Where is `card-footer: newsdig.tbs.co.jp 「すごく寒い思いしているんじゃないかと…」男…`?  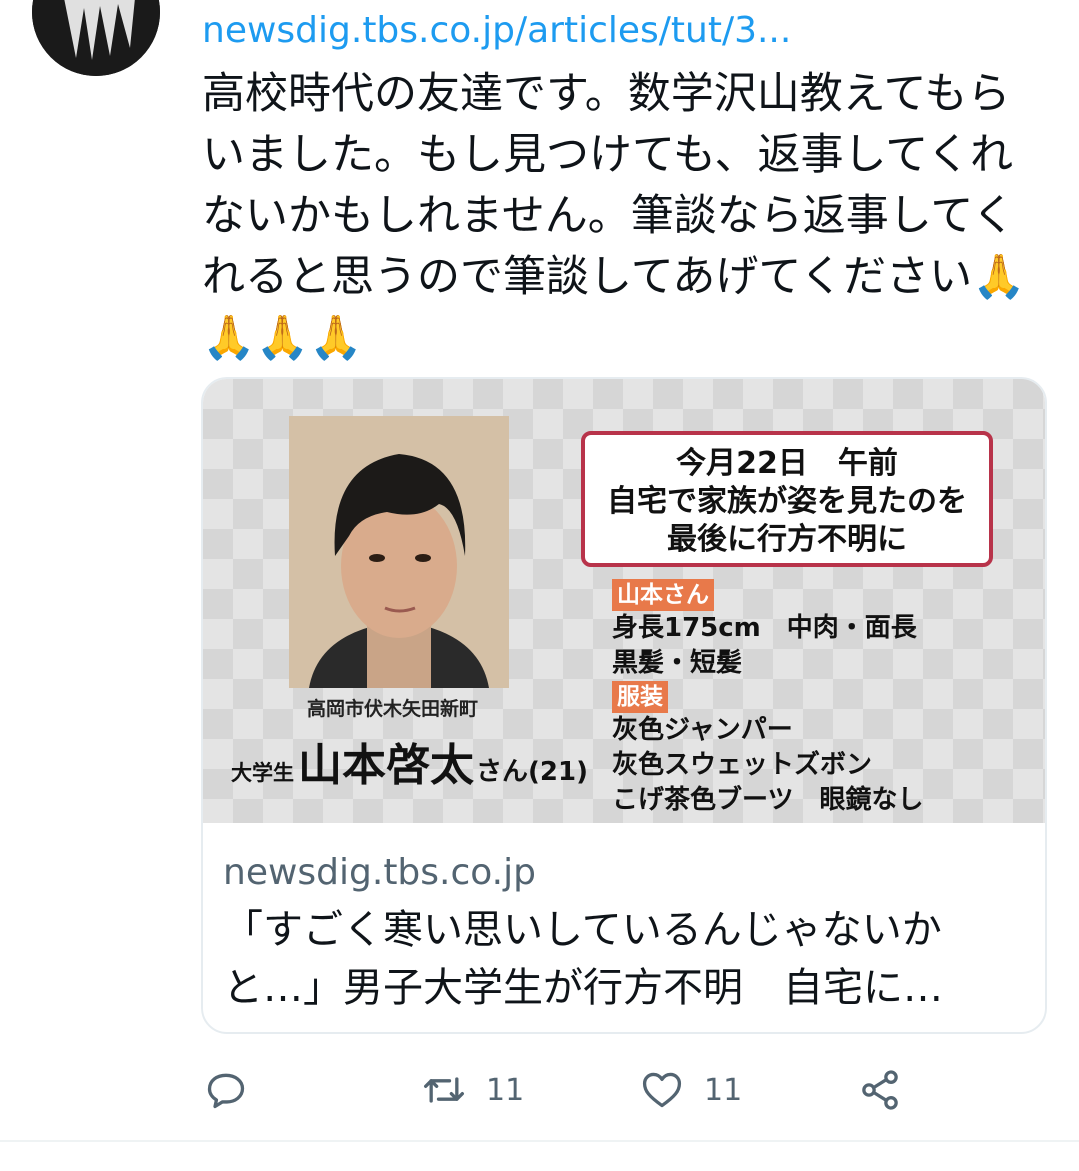
card-footer: newsdig.tbs.co.jp 「すごく寒い思いしているんじゃないかと…」男… is located at coordinates (626, 933).